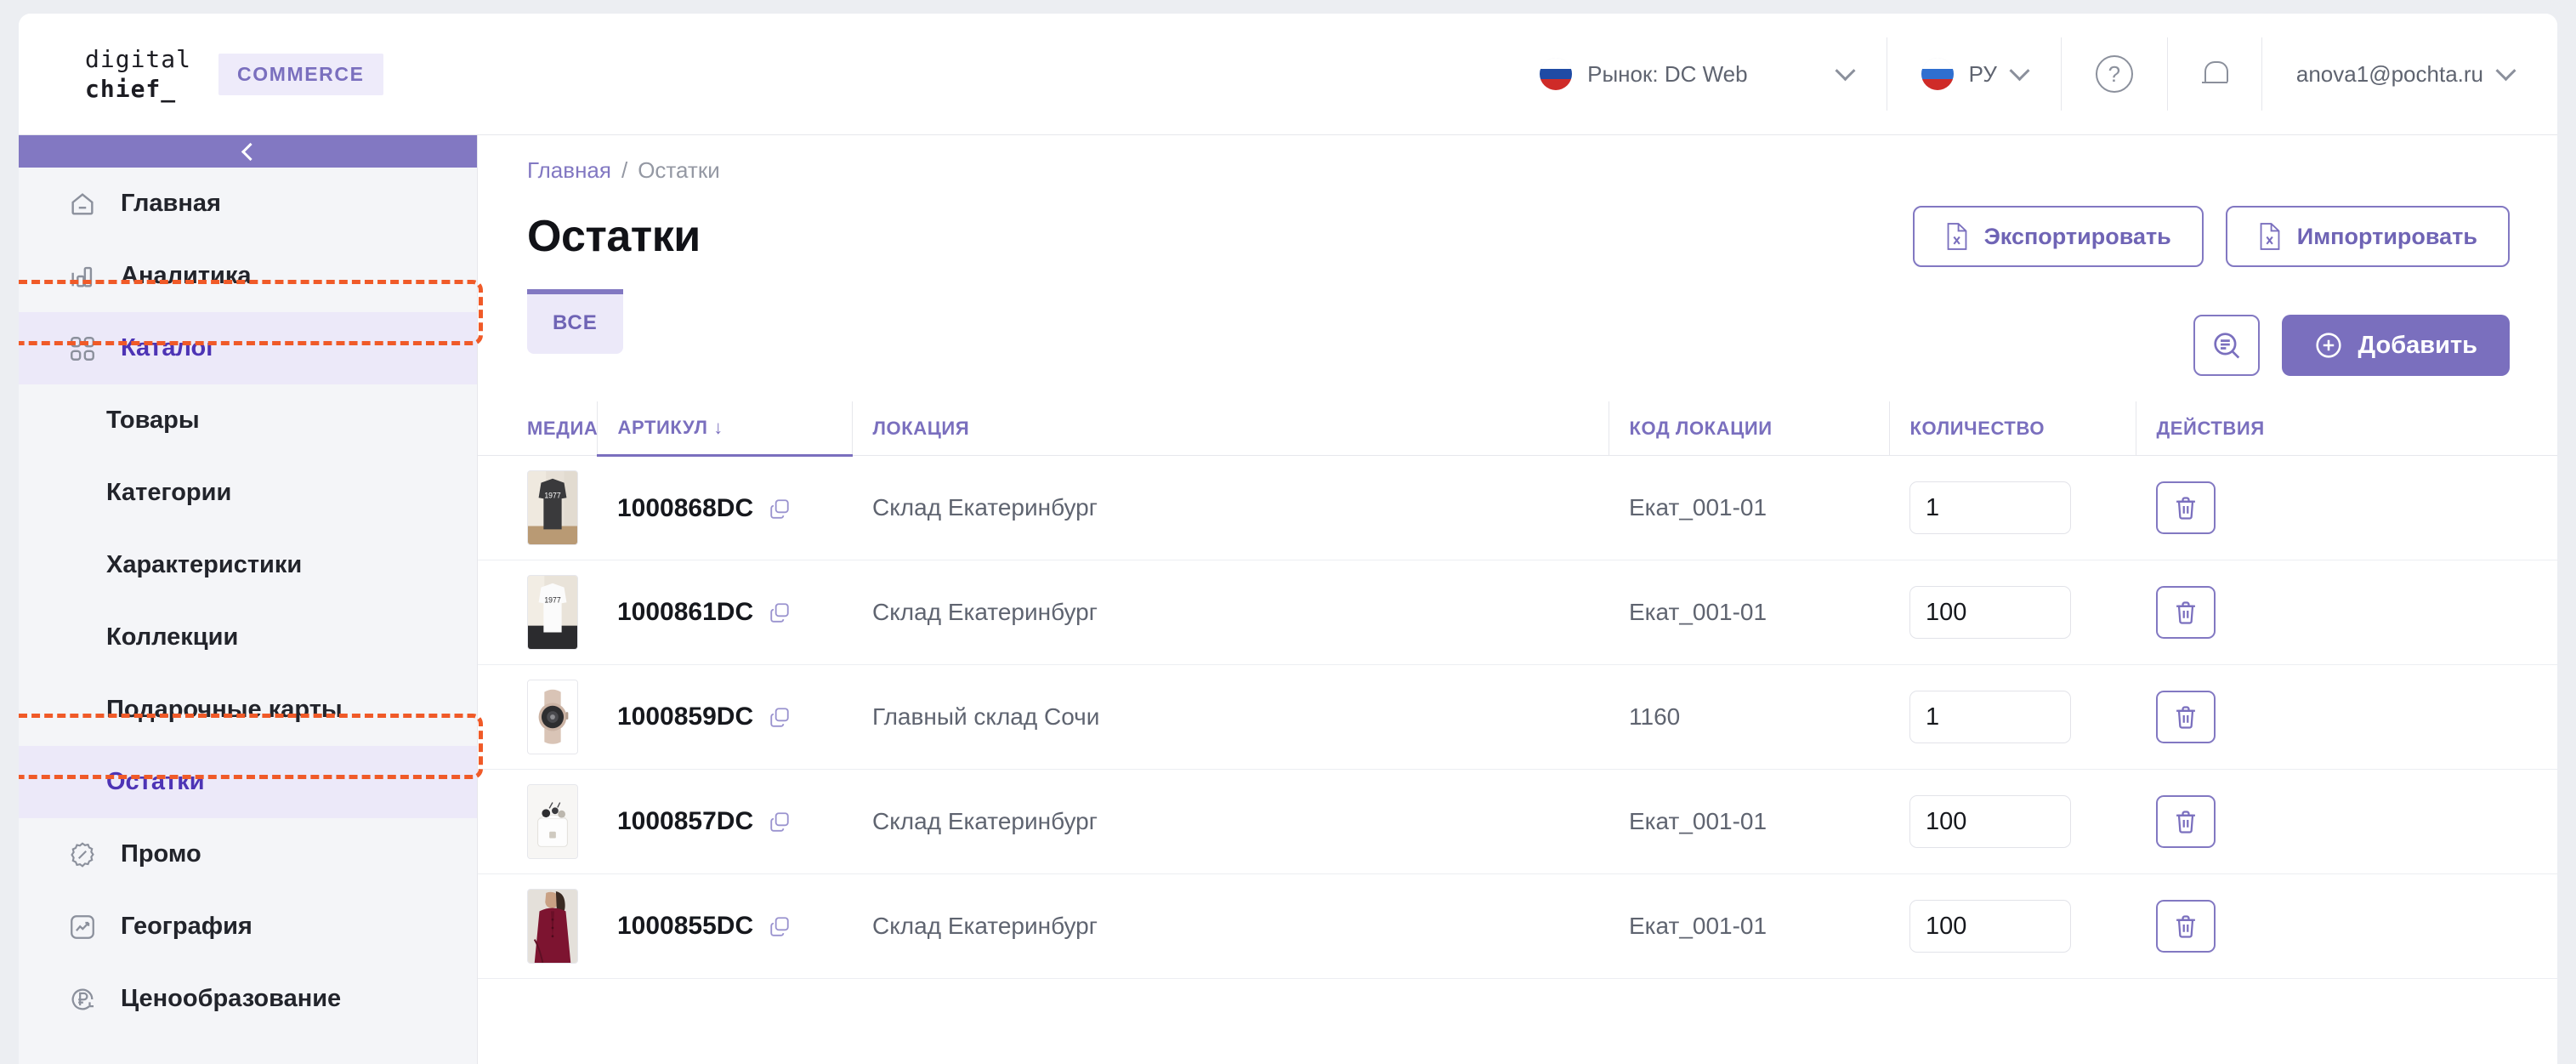 The height and width of the screenshot is (1064, 2576). I want to click on sidebar-item-label: Каталог, so click(169, 347).